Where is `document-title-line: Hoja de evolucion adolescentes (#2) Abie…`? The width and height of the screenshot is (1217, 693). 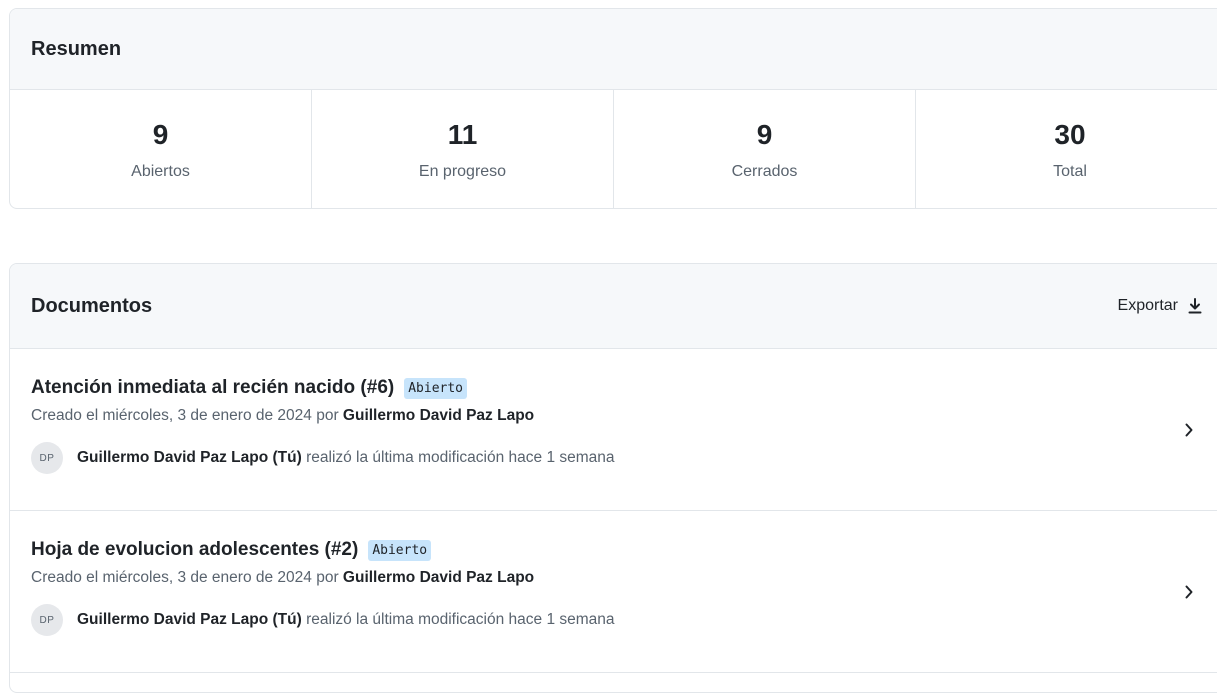 document-title-line: Hoja de evolucion adolescentes (#2) Abie… is located at coordinates (617, 550).